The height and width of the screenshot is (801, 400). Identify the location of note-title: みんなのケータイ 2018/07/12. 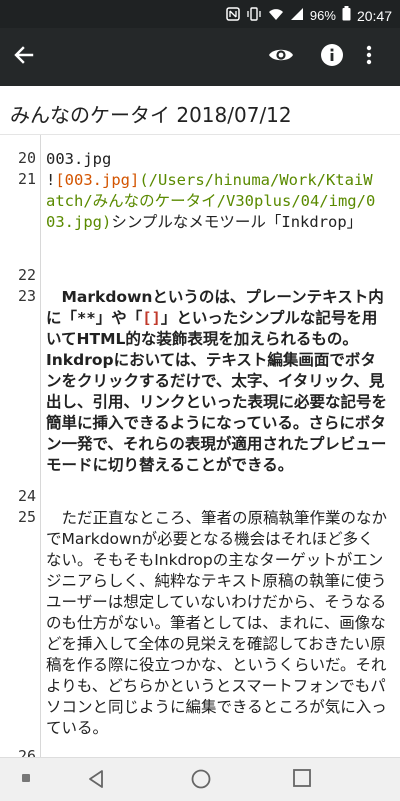
(151, 113).